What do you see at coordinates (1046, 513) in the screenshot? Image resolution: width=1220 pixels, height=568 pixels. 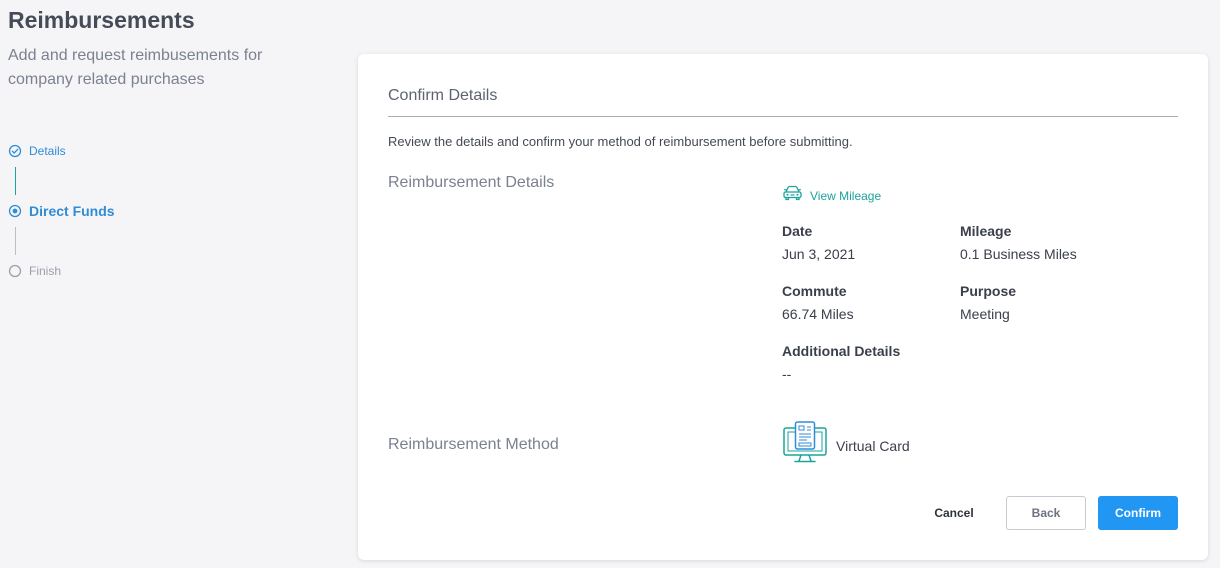 I see `back-button: Back` at bounding box center [1046, 513].